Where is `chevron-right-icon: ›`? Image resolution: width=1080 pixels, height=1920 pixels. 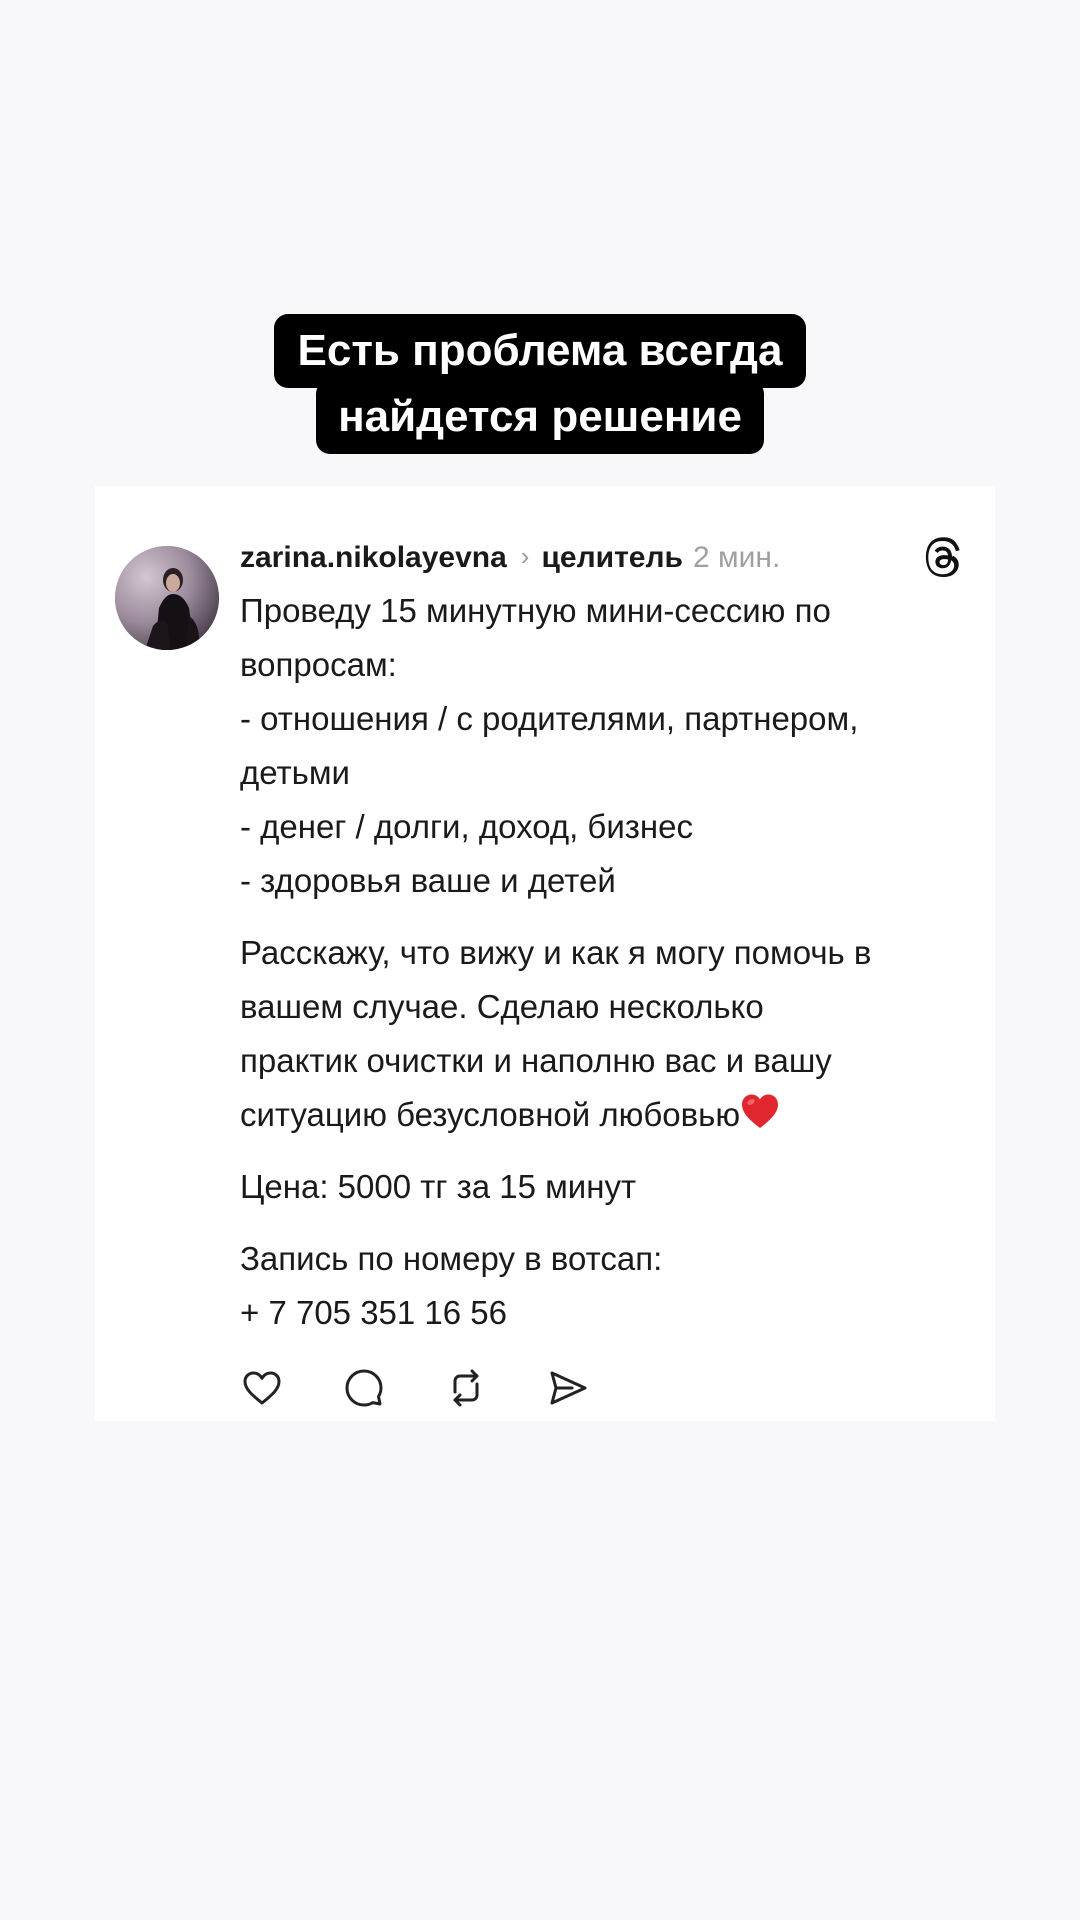 chevron-right-icon: › is located at coordinates (525, 556).